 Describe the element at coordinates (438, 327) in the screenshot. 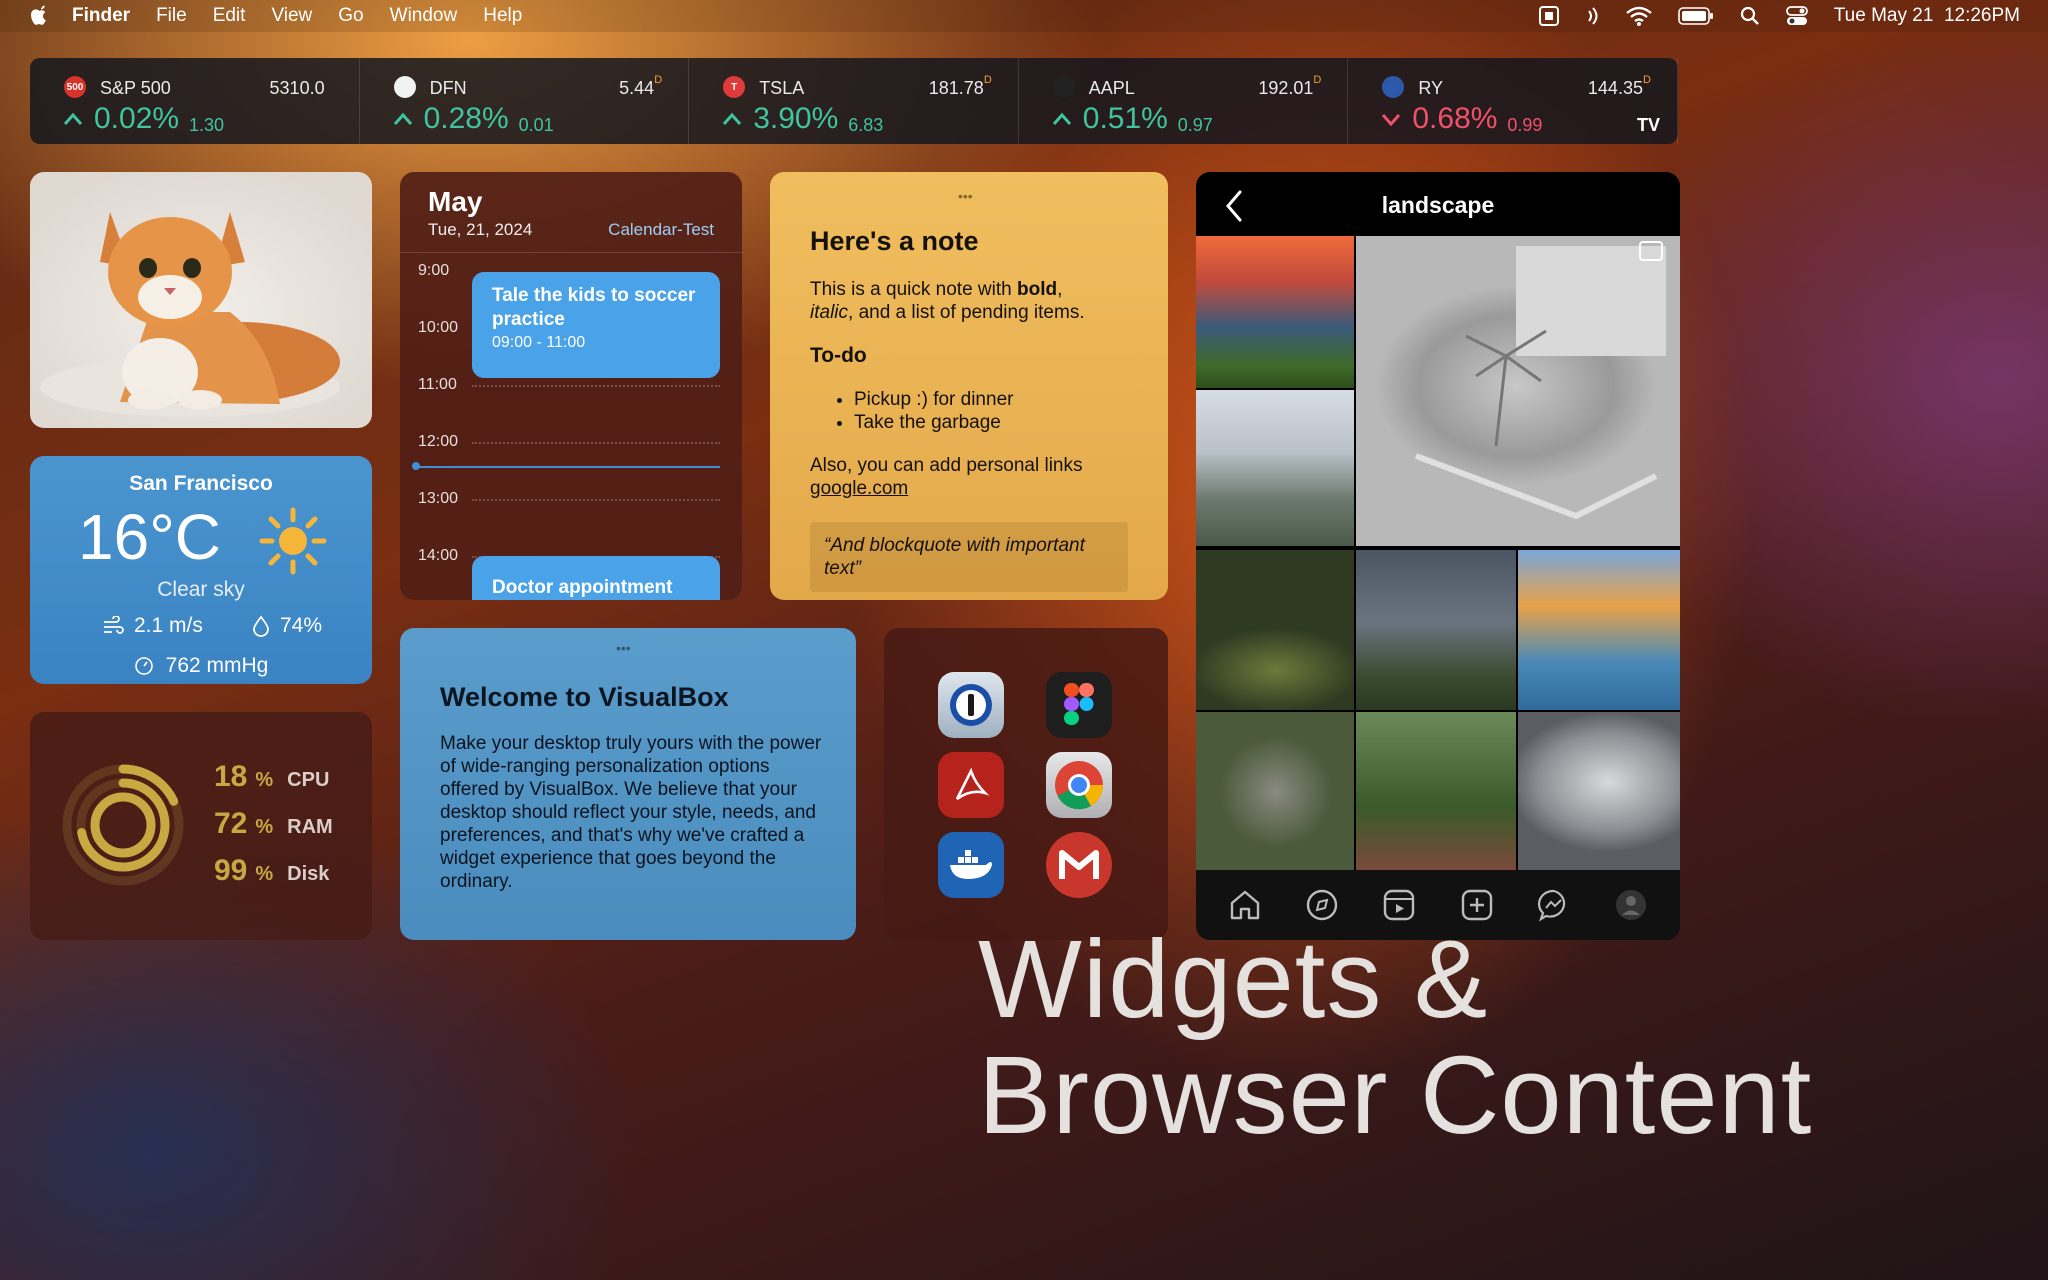

I see `hour-label: 10:00` at that location.